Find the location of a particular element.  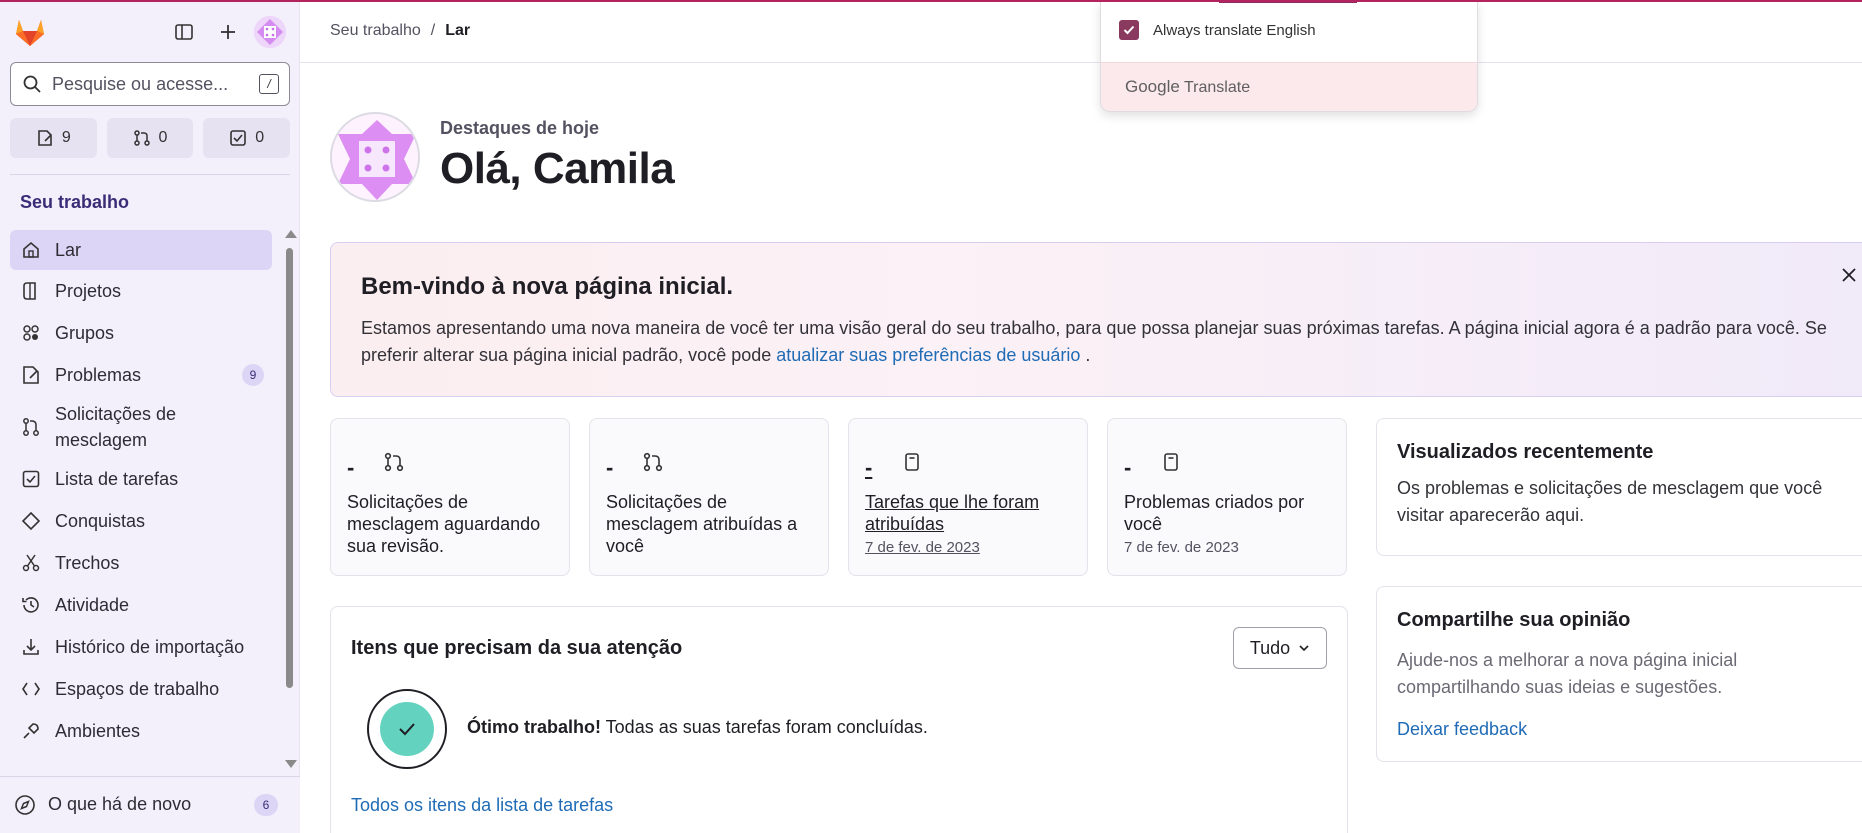

user-preferences-link: atualizar suas preferências de usuário is located at coordinates (928, 355).